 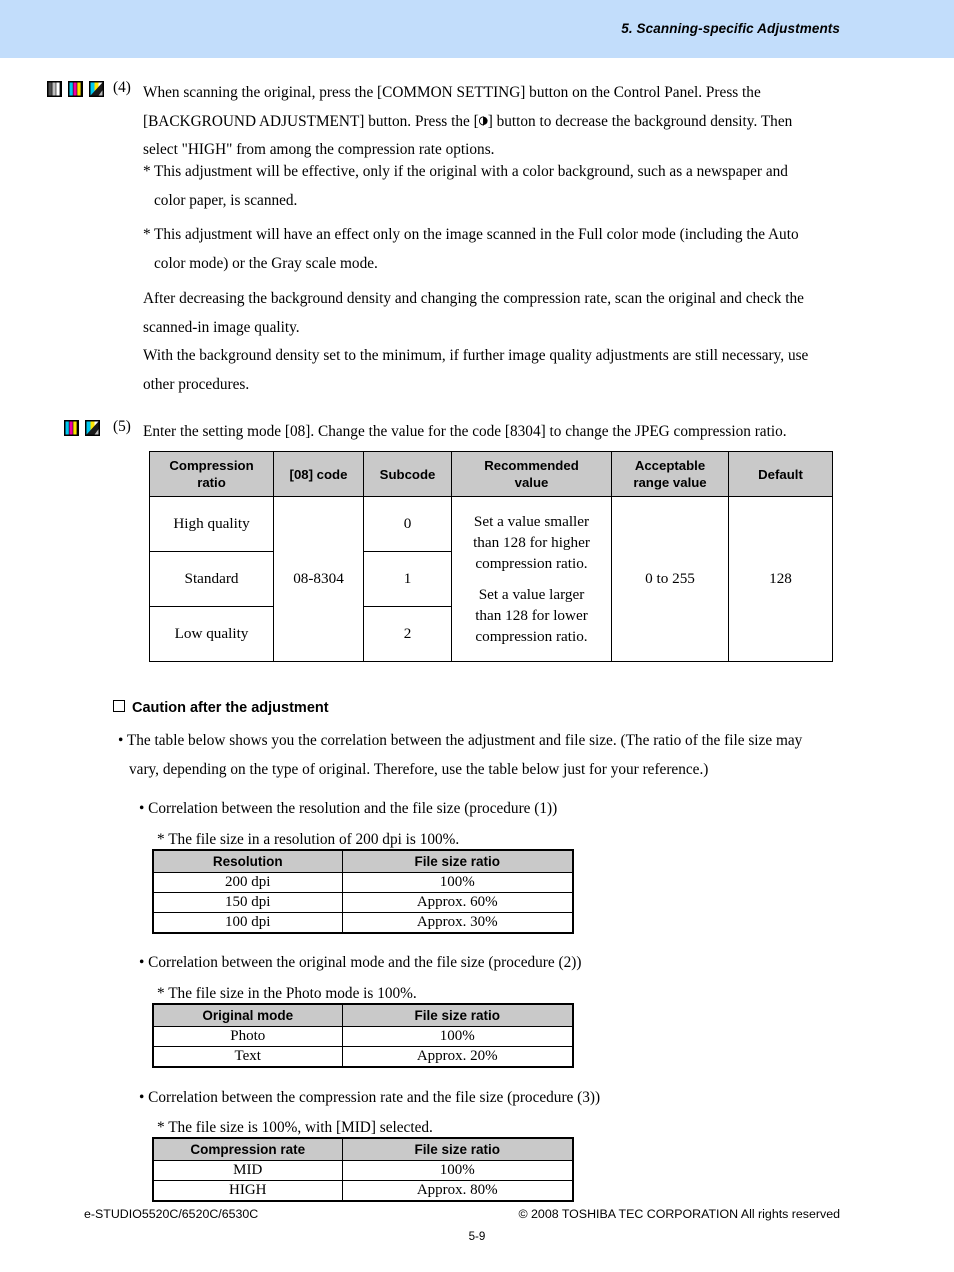 I want to click on table-row: 100 dpi Approx. 30%, so click(x=363, y=923).